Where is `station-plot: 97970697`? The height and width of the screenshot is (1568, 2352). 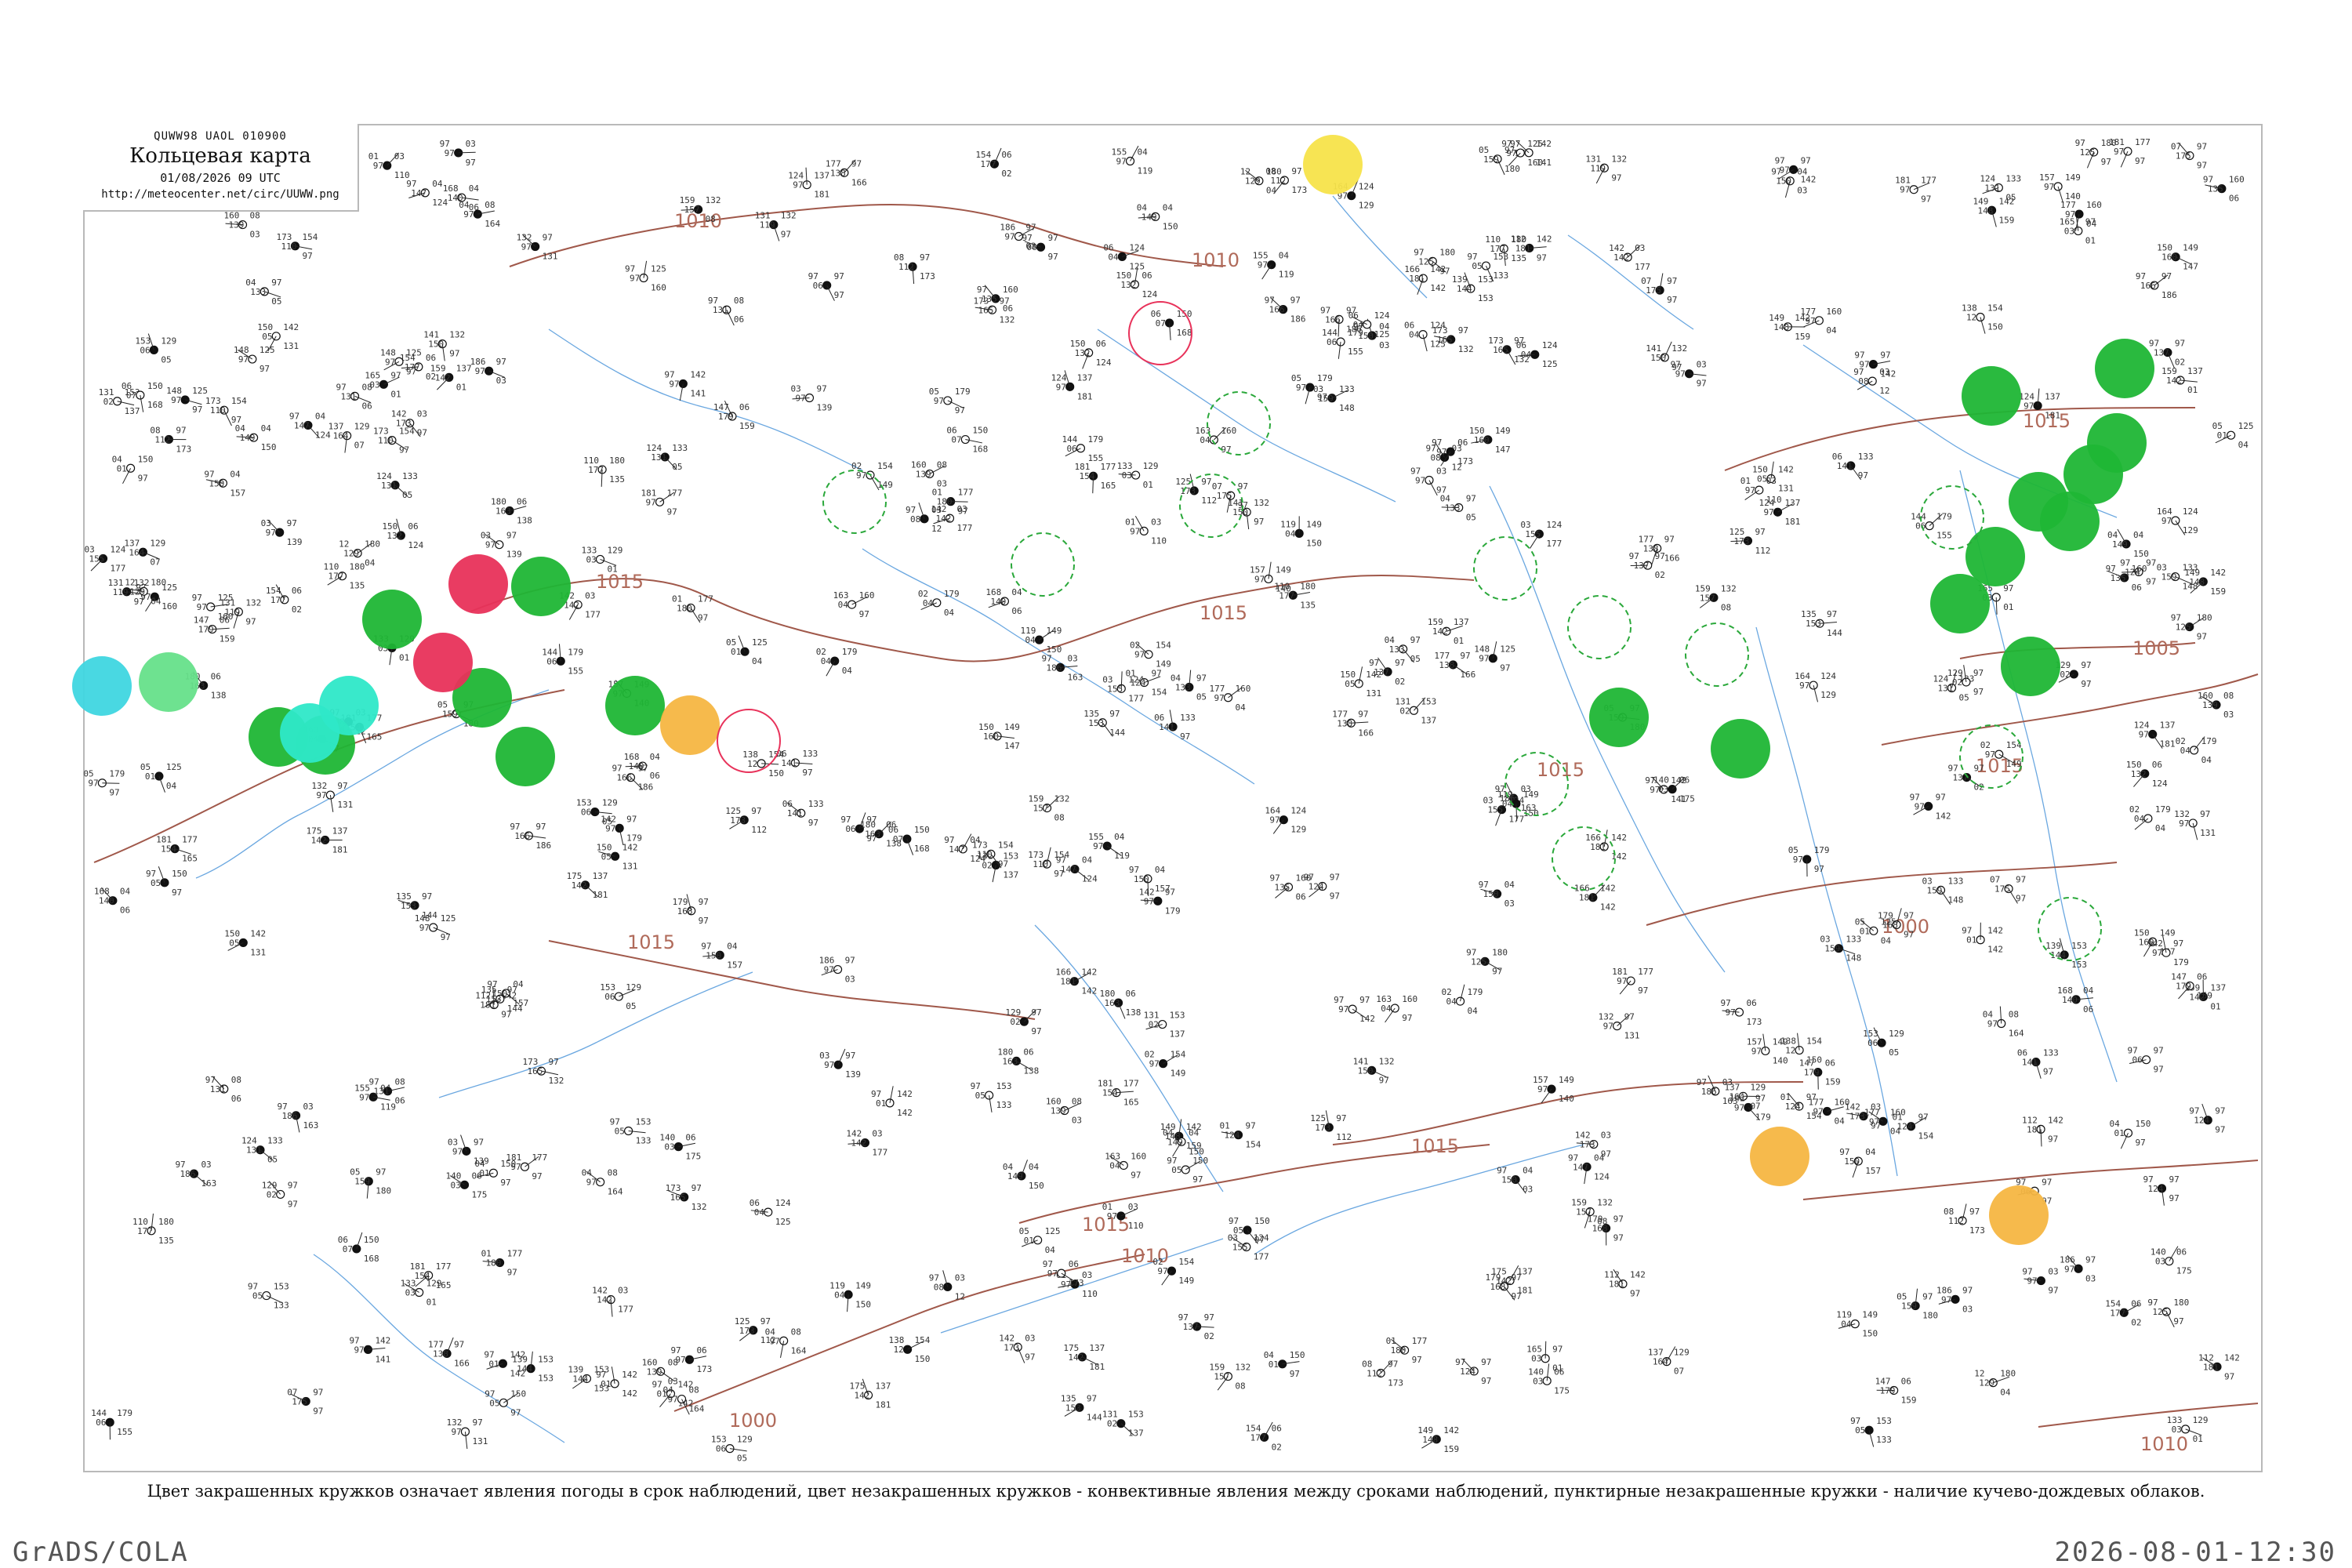 station-plot: 97970697 is located at coordinates (826, 286).